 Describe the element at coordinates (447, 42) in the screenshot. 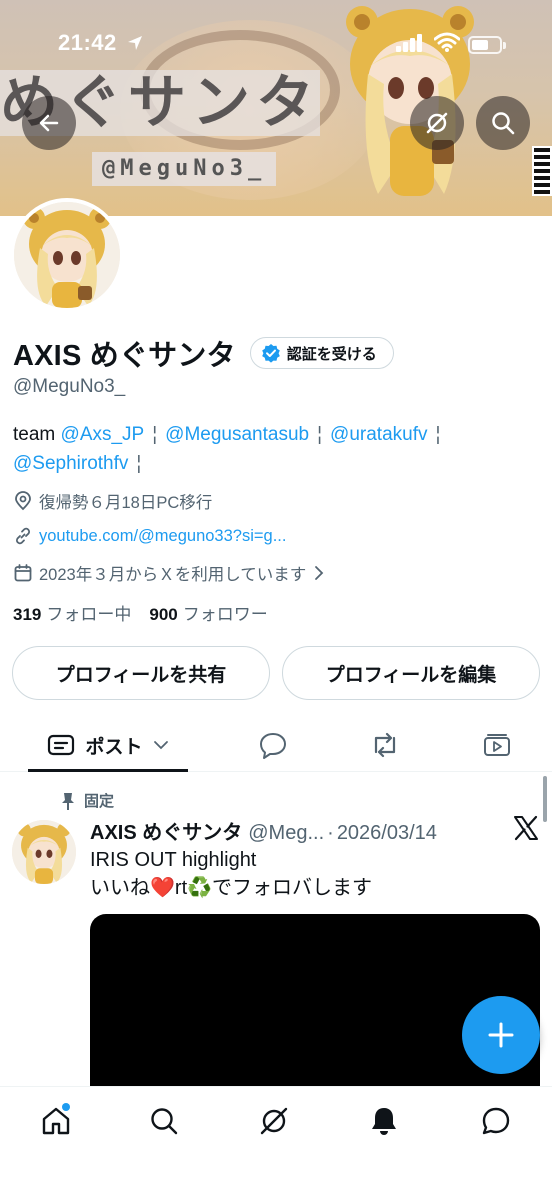

I see `wifi-icon` at that location.